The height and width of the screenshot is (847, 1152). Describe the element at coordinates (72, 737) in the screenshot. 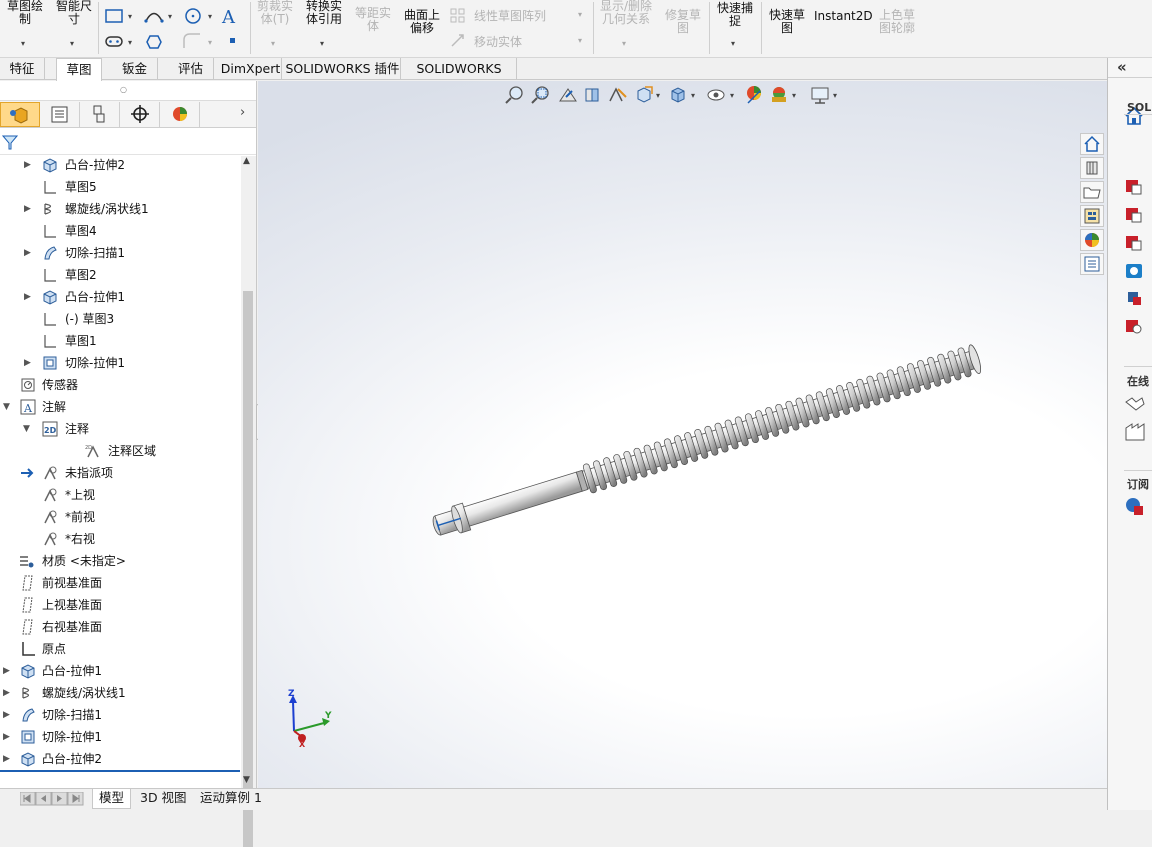

I see `tree-item-cut-extrude1-feature: 切除-拉伸1` at that location.